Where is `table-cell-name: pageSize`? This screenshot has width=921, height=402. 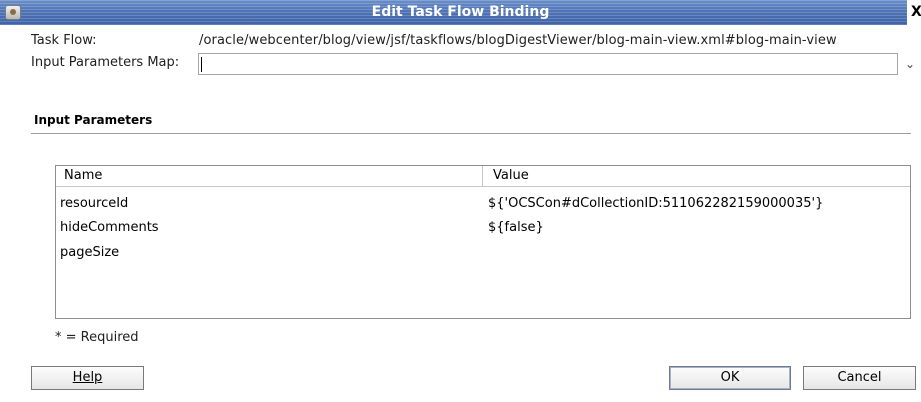 table-cell-name: pageSize is located at coordinates (89, 253).